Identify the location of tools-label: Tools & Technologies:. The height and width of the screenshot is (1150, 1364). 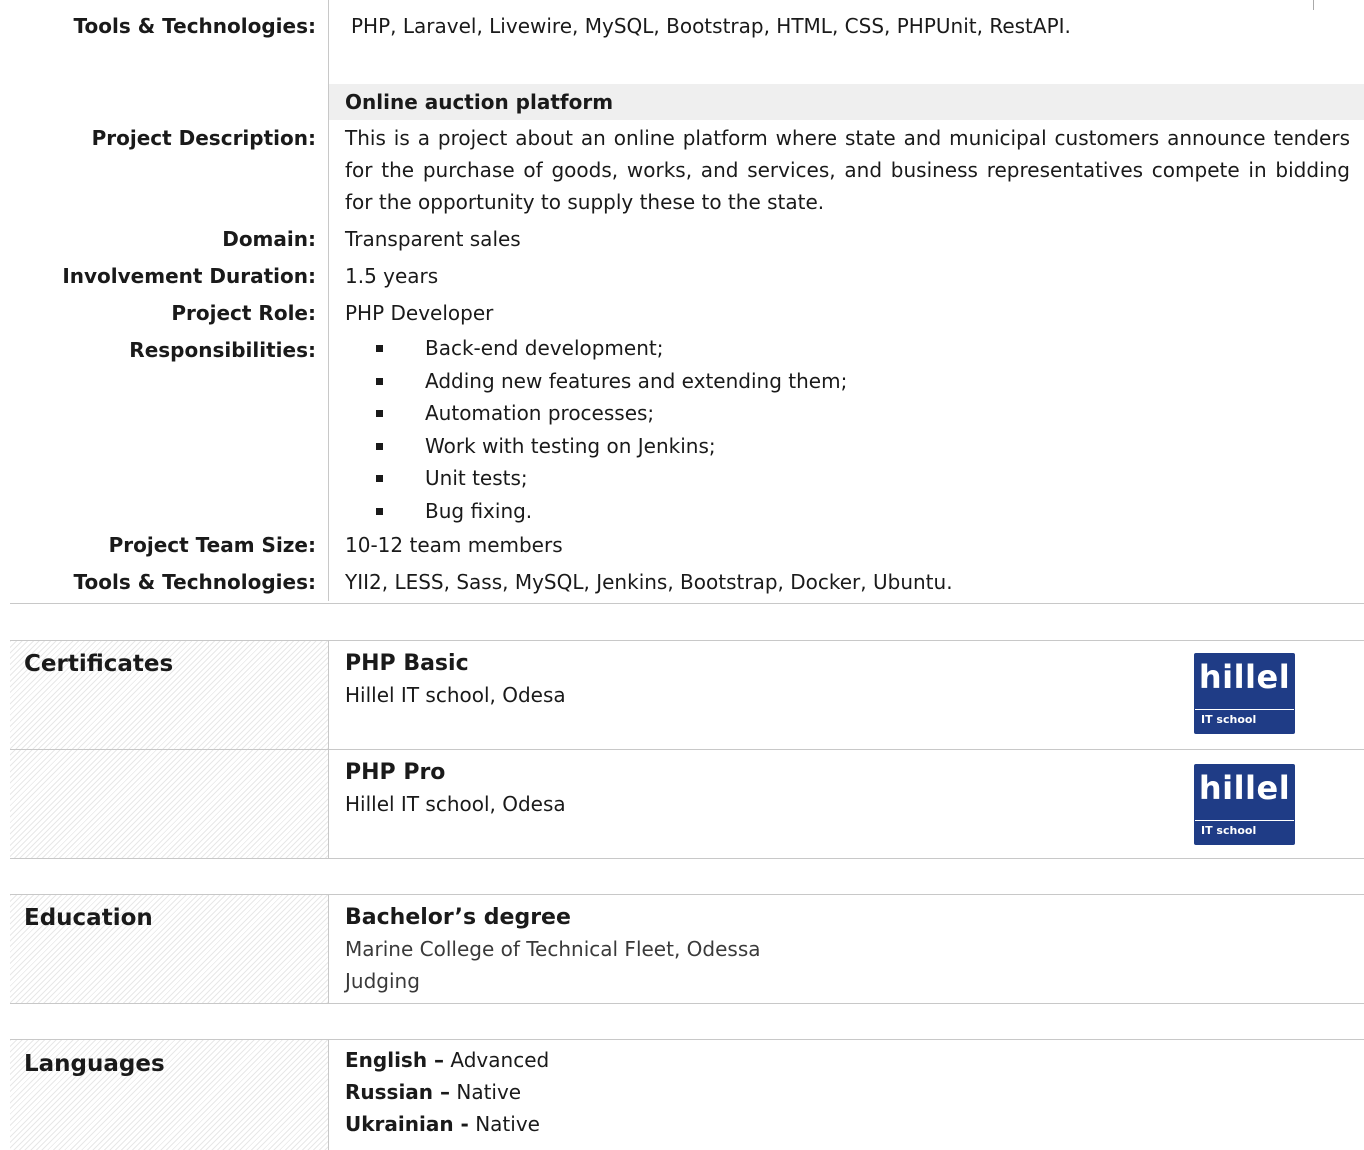
(194, 582).